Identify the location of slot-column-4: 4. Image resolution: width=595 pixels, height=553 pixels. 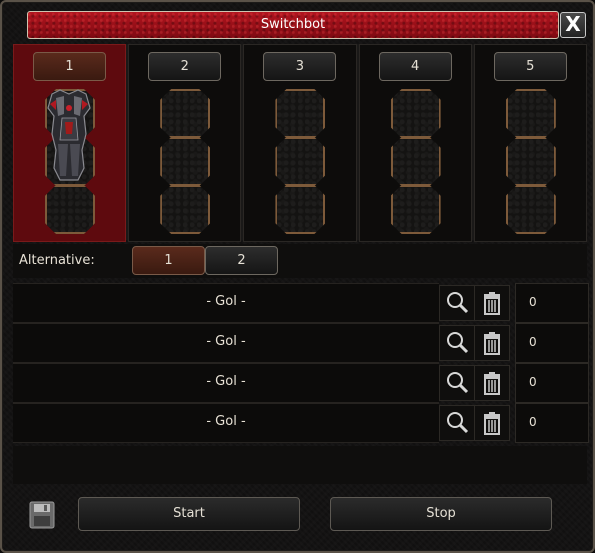
(415, 143).